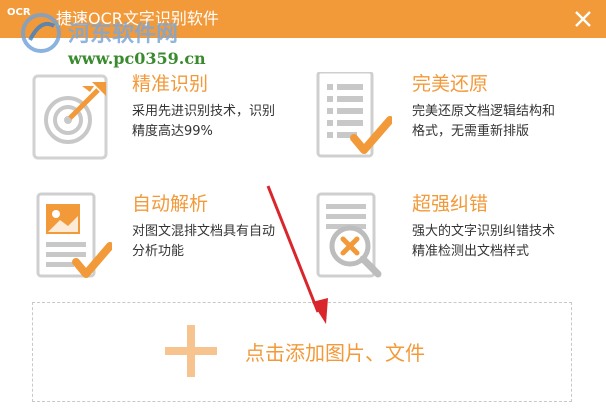  I want to click on plus-icon, so click(191, 351).